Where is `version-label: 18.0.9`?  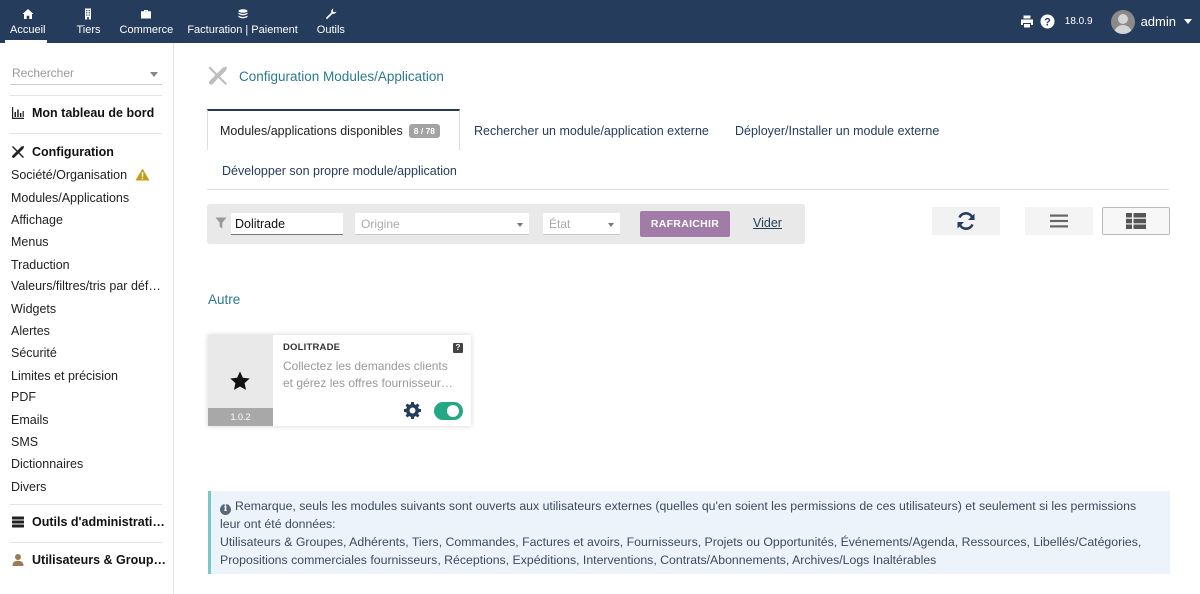
version-label: 18.0.9 is located at coordinates (1078, 21).